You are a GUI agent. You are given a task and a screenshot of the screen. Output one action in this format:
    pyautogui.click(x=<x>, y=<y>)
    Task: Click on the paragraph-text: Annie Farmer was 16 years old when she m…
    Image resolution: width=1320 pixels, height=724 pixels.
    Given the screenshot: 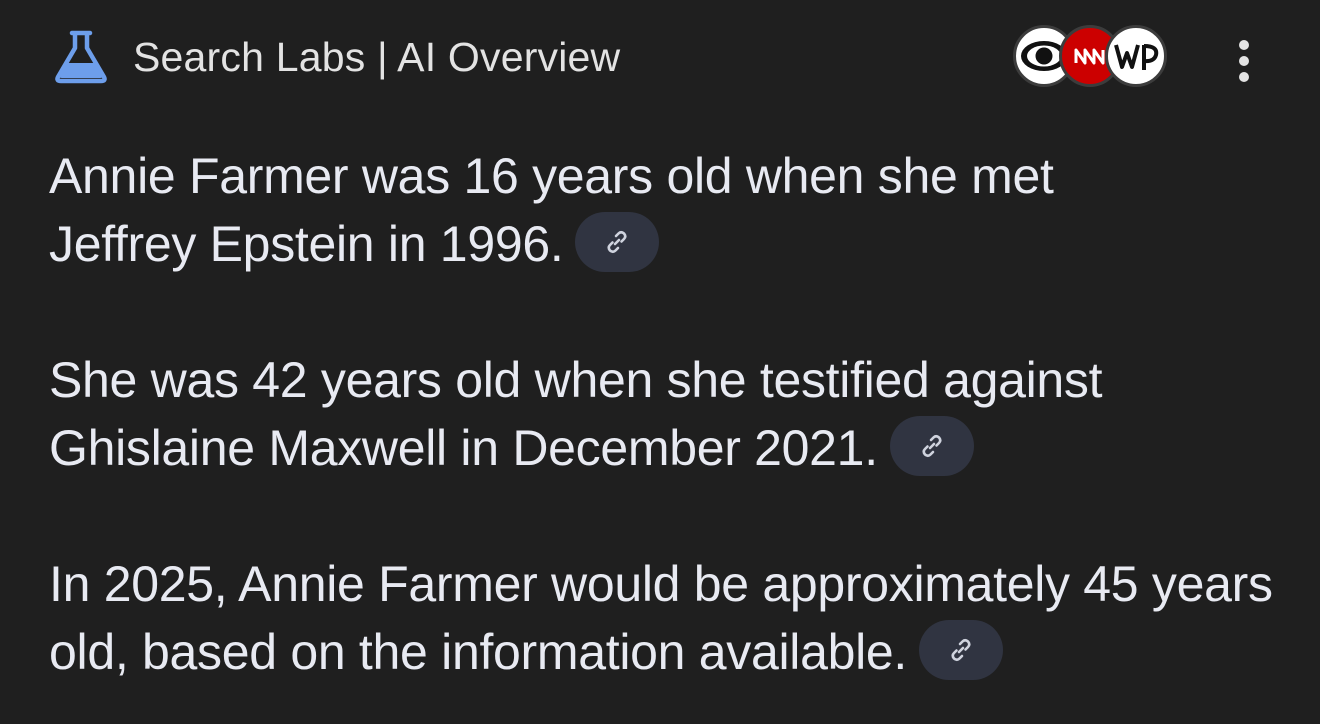 What is the action you would take?
    pyautogui.click(x=551, y=210)
    